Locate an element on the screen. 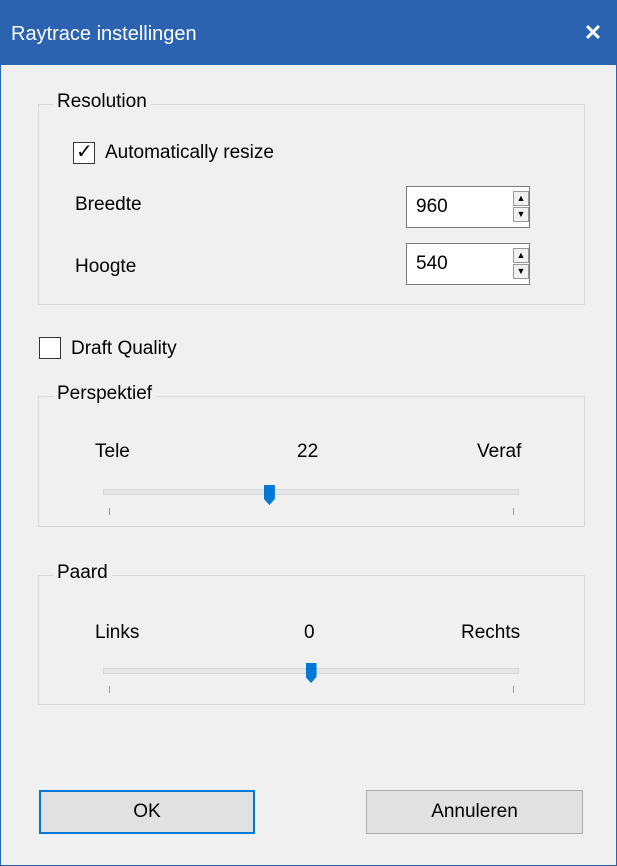 The image size is (617, 866). perspective-tick-min is located at coordinates (109, 511).